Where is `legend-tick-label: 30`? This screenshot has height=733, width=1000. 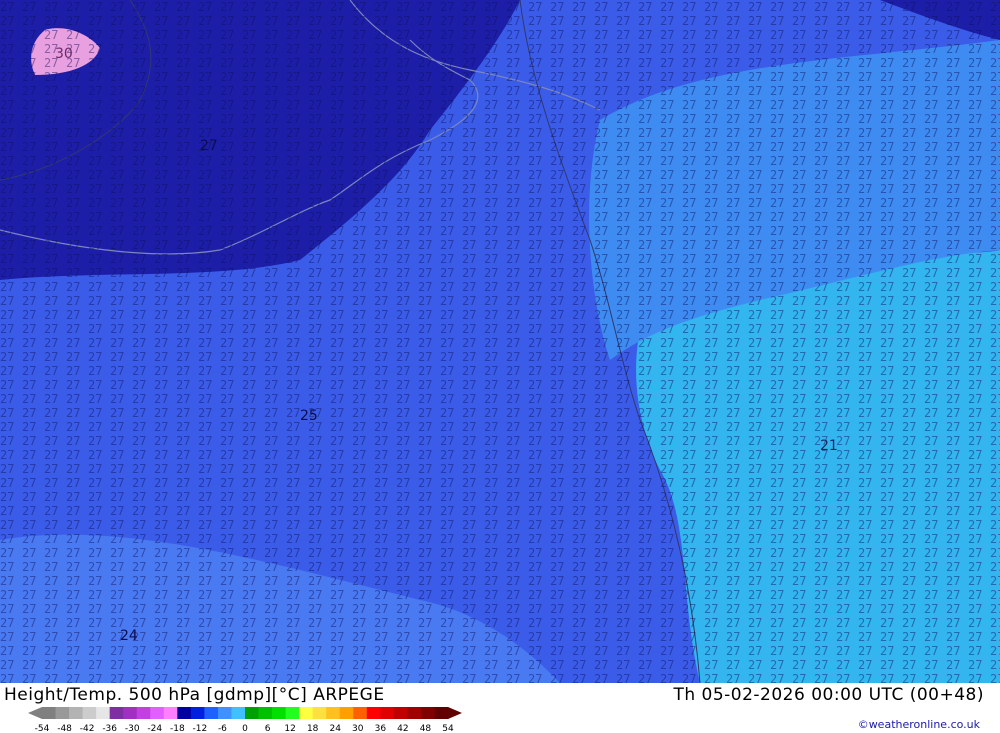 legend-tick-label: 30 is located at coordinates (358, 728).